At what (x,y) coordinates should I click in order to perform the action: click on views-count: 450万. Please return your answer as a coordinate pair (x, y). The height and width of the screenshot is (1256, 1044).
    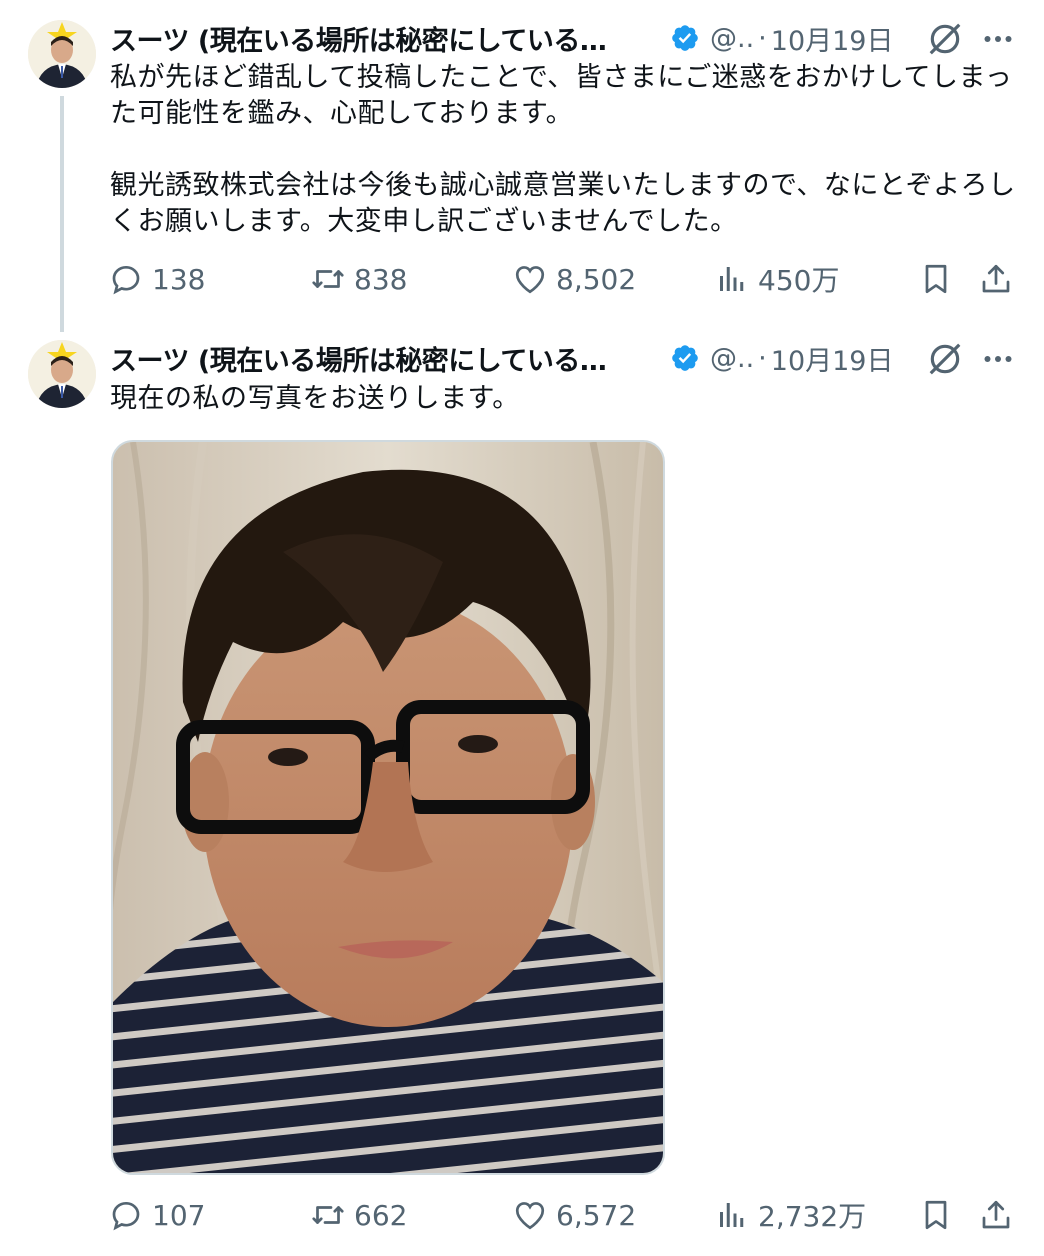
    Looking at the image, I should click on (799, 280).